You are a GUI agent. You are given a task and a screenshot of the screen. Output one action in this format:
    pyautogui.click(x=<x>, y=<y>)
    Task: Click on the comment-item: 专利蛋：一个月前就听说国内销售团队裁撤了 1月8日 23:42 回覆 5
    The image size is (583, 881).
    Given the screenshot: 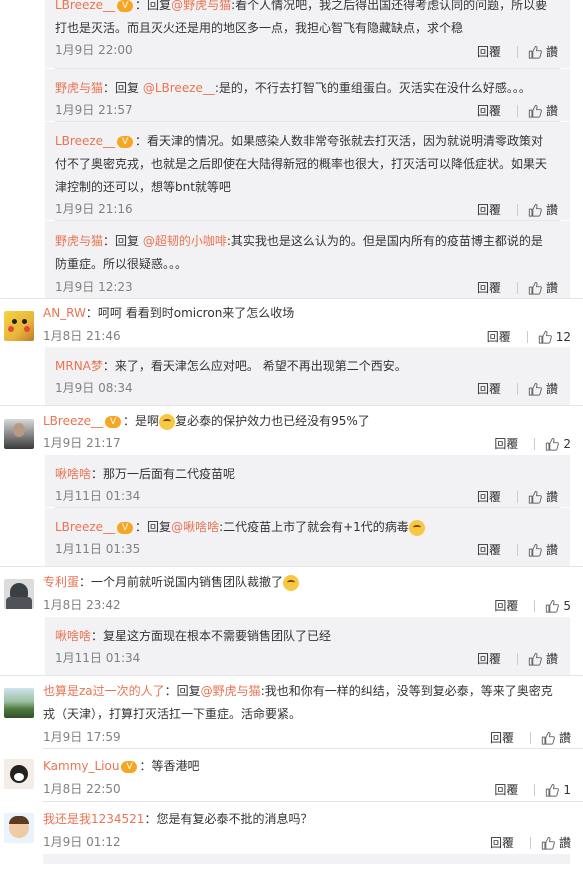 What is the action you would take?
    pyautogui.click(x=291, y=592)
    